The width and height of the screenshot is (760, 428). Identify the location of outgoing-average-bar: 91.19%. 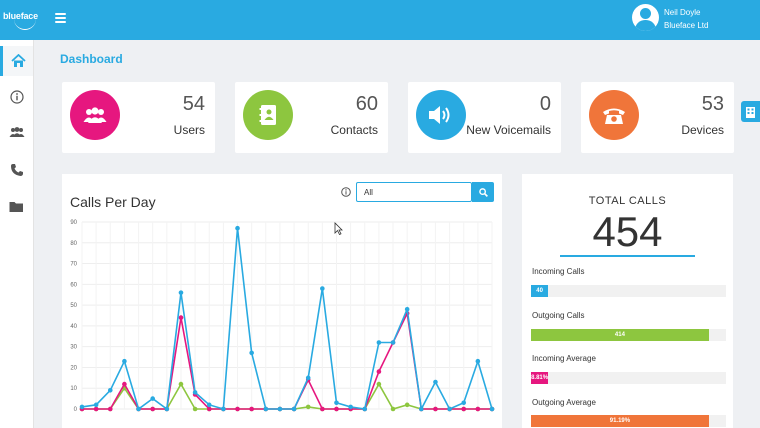
(628, 421).